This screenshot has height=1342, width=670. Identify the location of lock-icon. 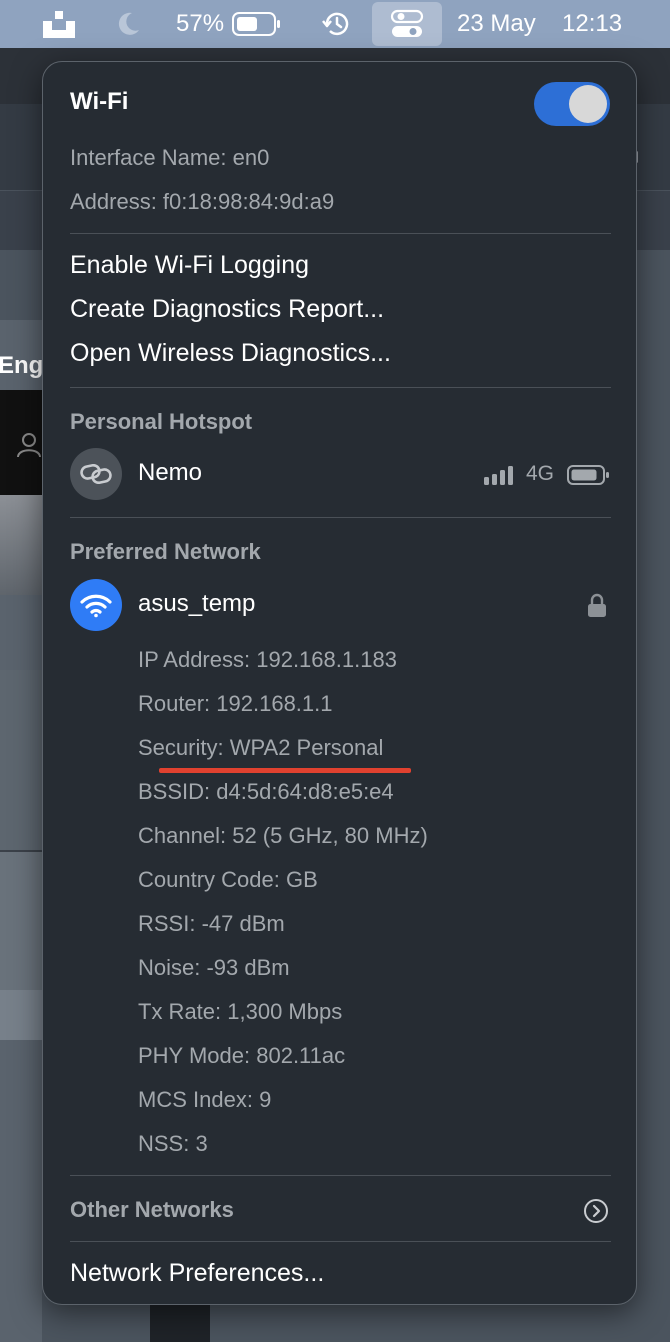
(597, 608).